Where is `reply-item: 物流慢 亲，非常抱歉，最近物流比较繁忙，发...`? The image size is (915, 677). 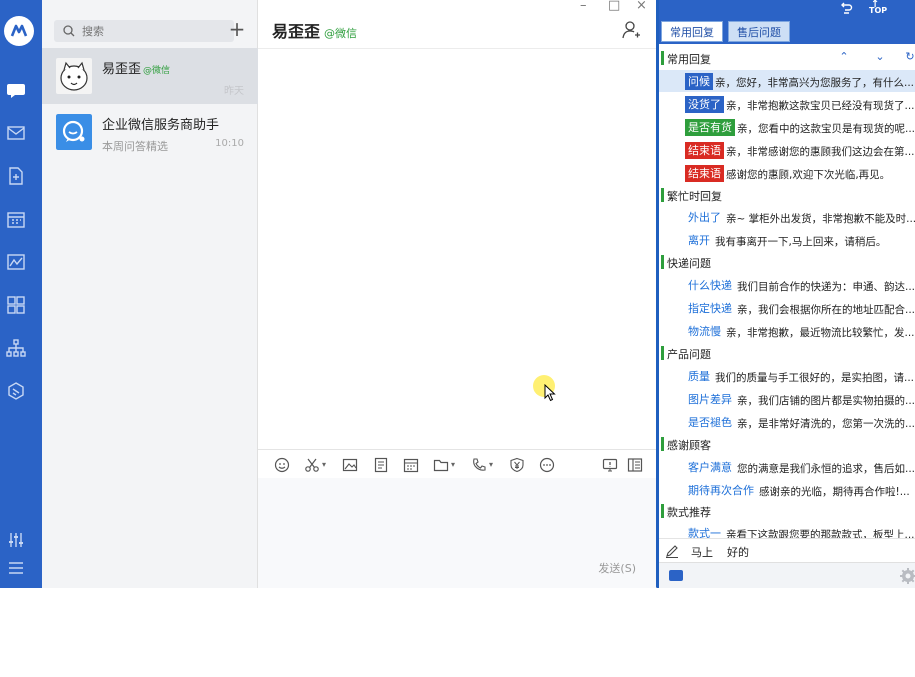
reply-item: 物流慢 亲，非常抱歉，最近物流比较繁忙，发... is located at coordinates (787, 331).